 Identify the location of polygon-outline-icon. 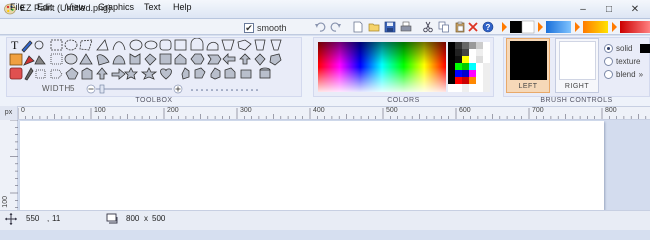
(244, 45).